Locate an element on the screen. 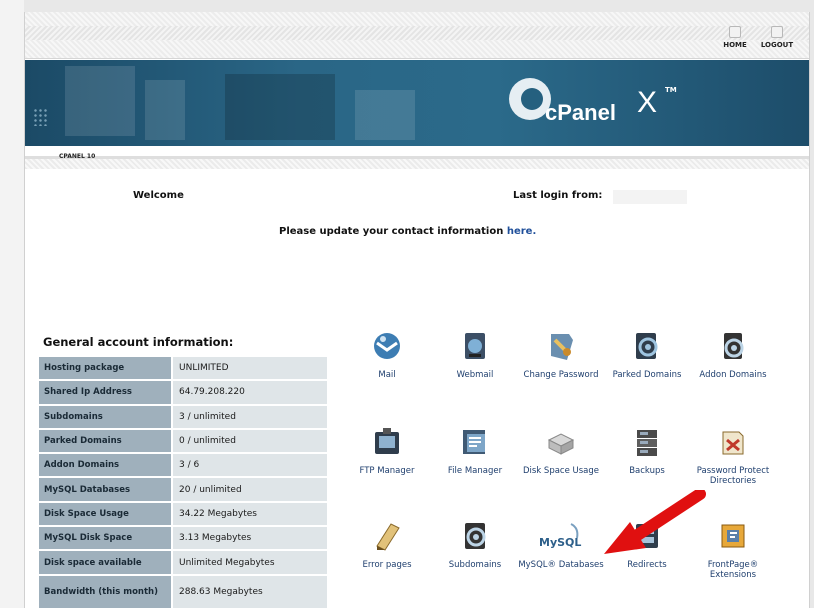 The width and height of the screenshot is (814, 608). logout-icon is located at coordinates (777, 32).